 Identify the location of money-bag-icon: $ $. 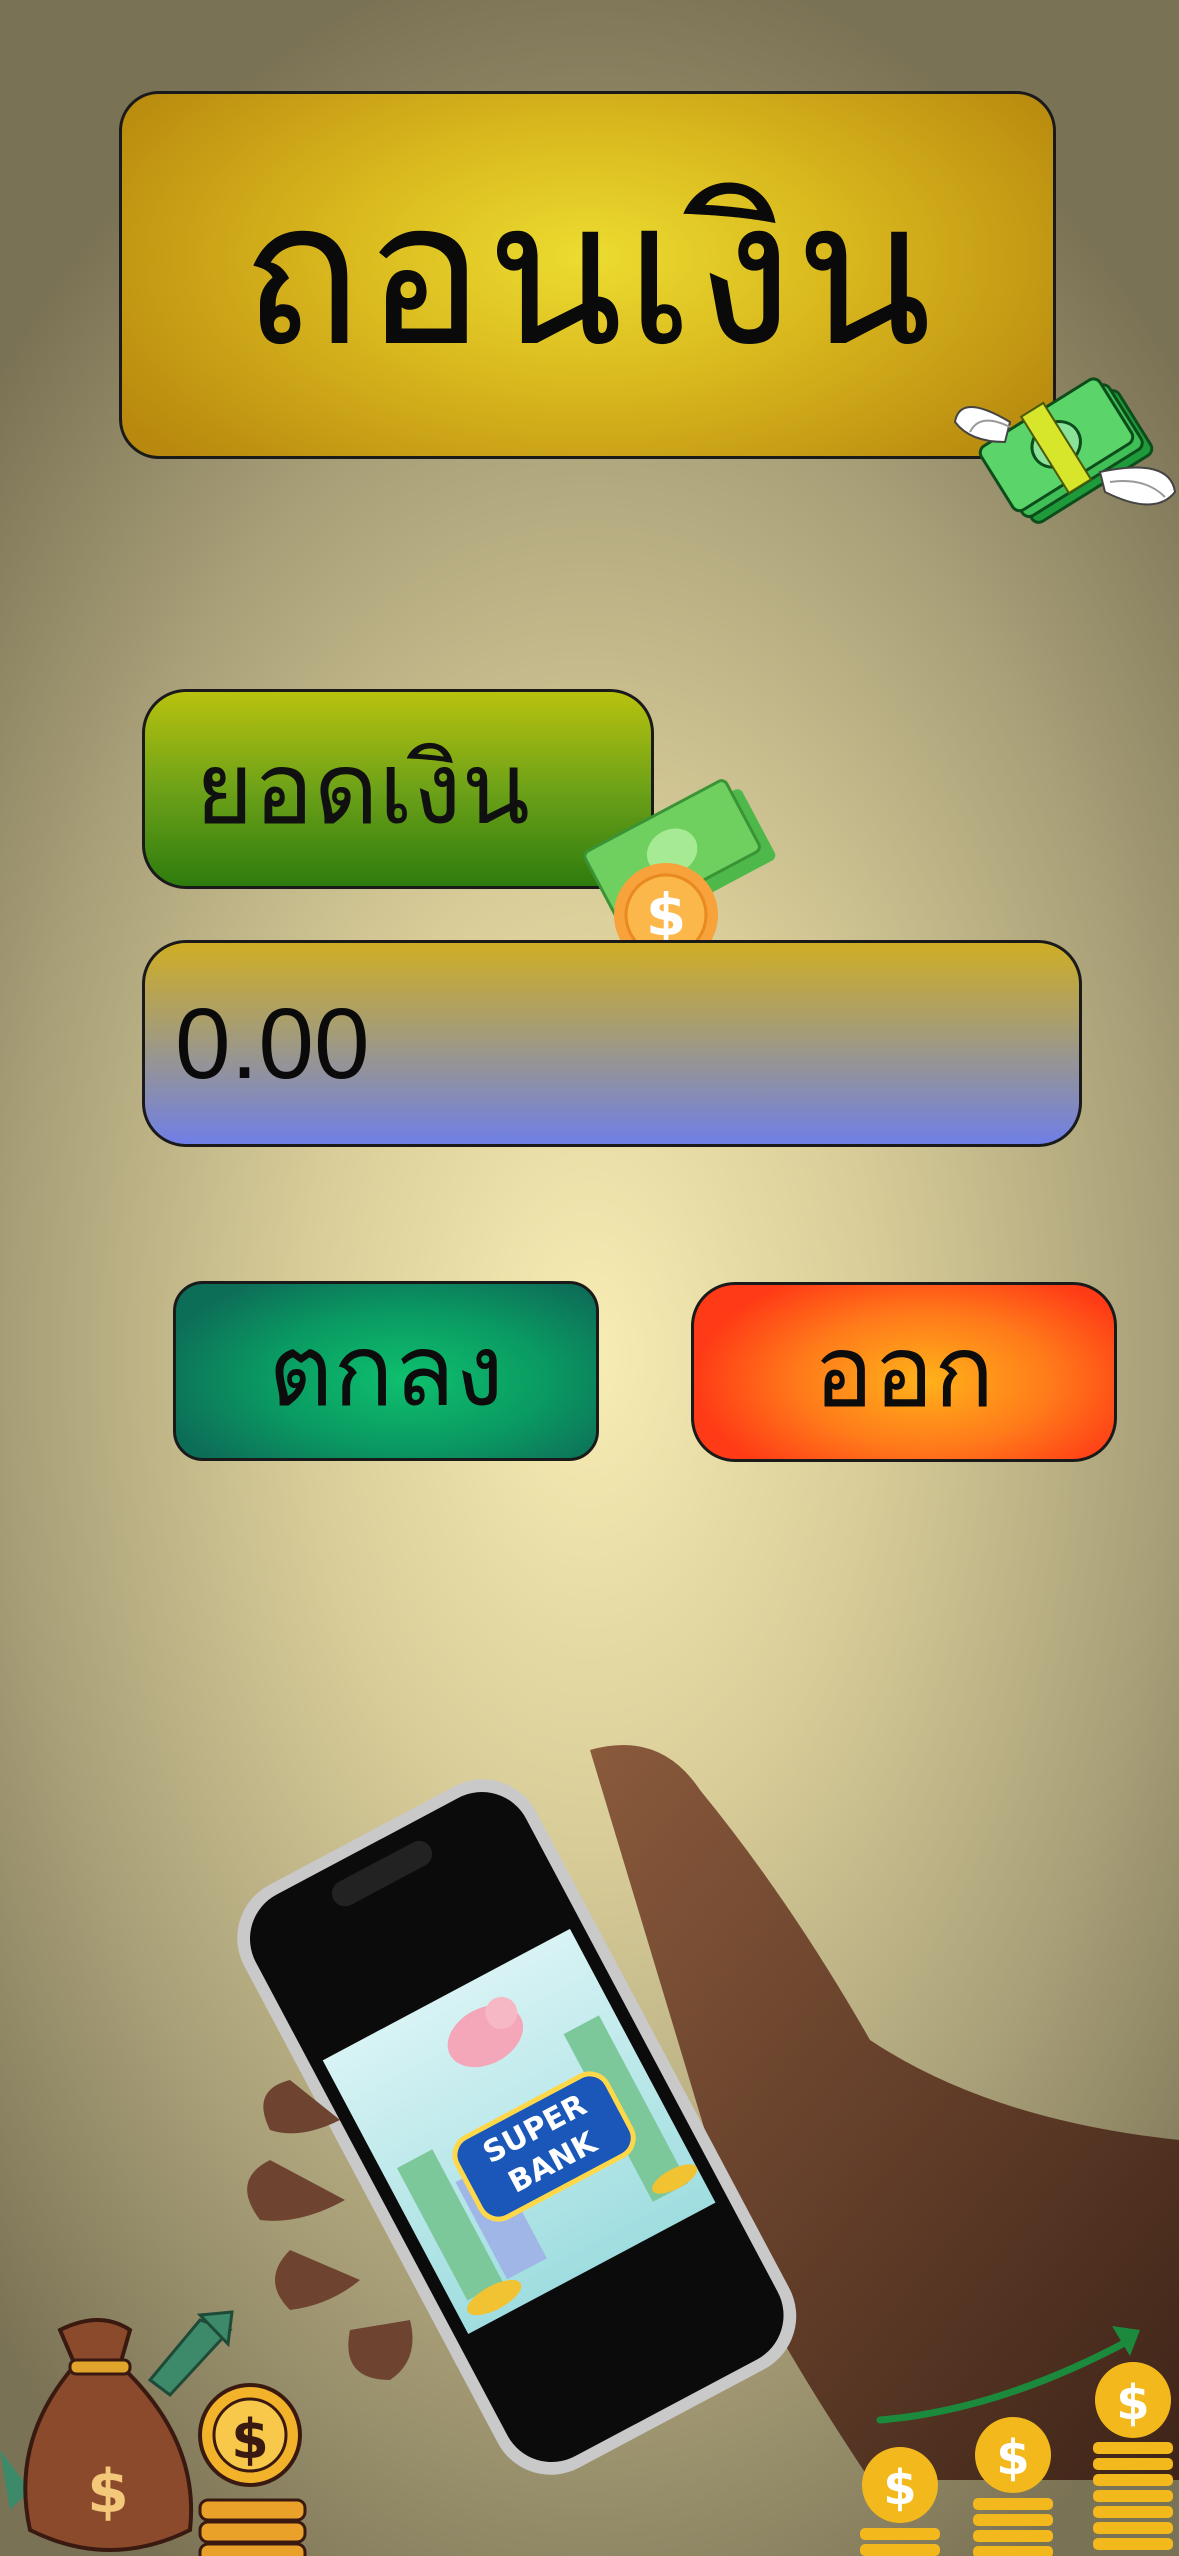
(153, 2433).